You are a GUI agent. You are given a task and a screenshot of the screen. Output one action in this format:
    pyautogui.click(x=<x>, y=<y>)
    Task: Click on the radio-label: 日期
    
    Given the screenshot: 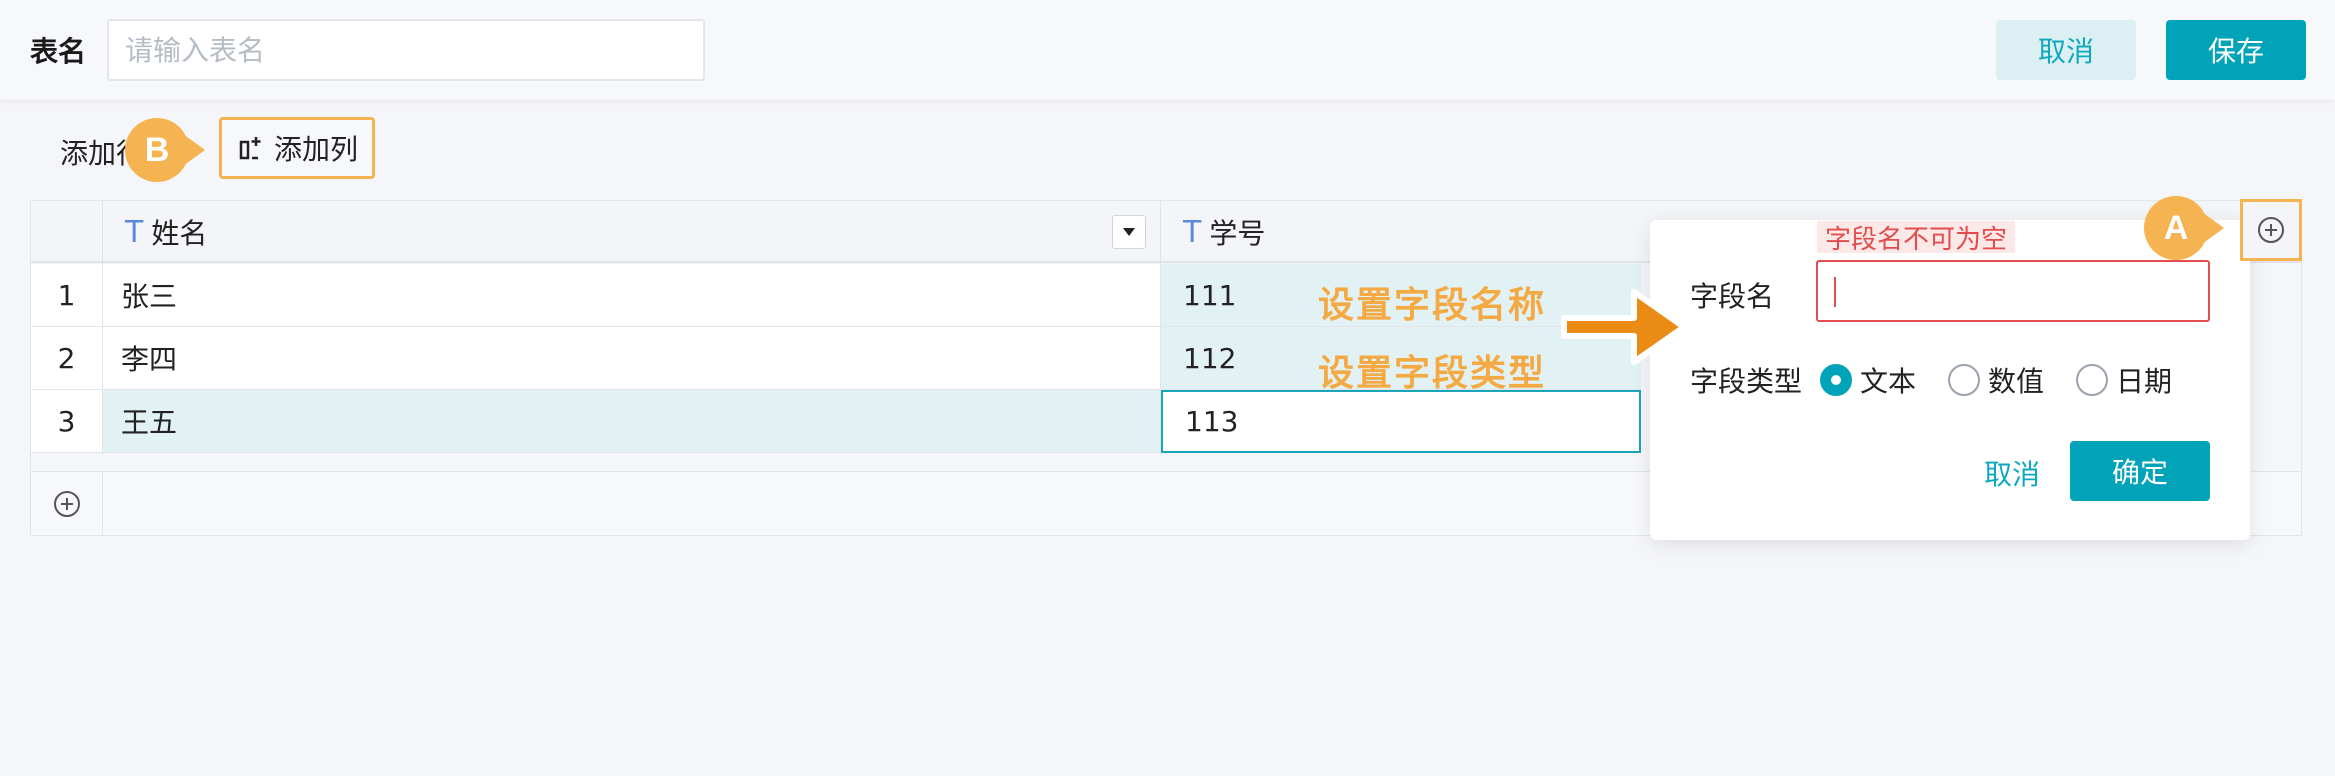 What is the action you would take?
    pyautogui.click(x=2144, y=381)
    